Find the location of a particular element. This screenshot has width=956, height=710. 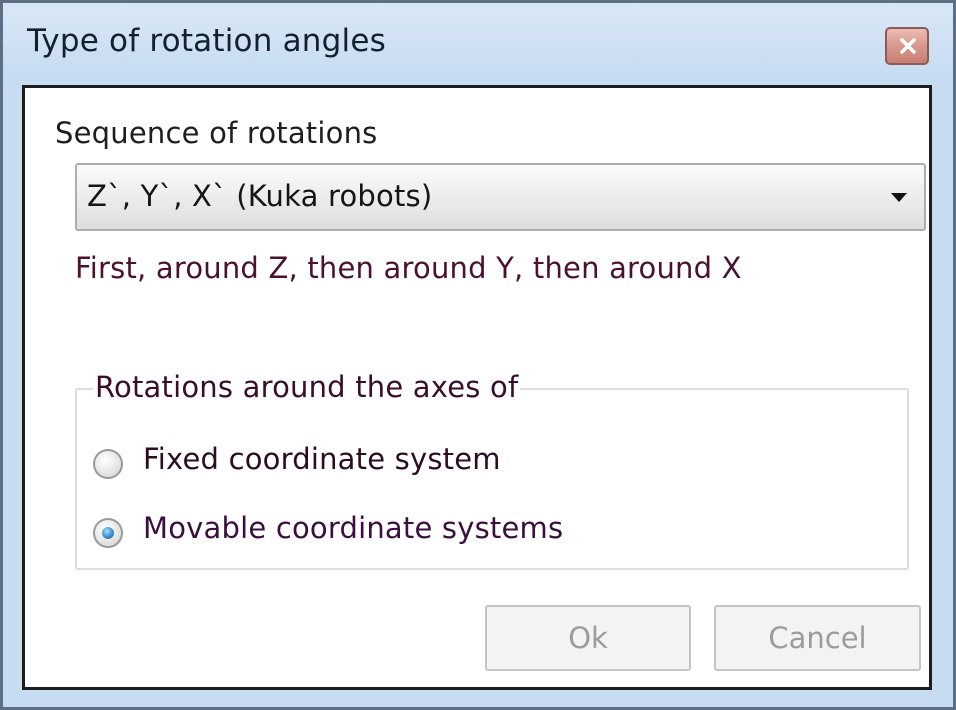

close-icon is located at coordinates (908, 46).